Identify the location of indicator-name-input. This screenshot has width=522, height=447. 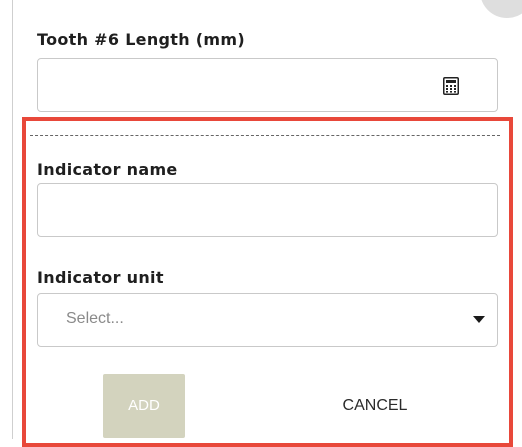
(267, 210).